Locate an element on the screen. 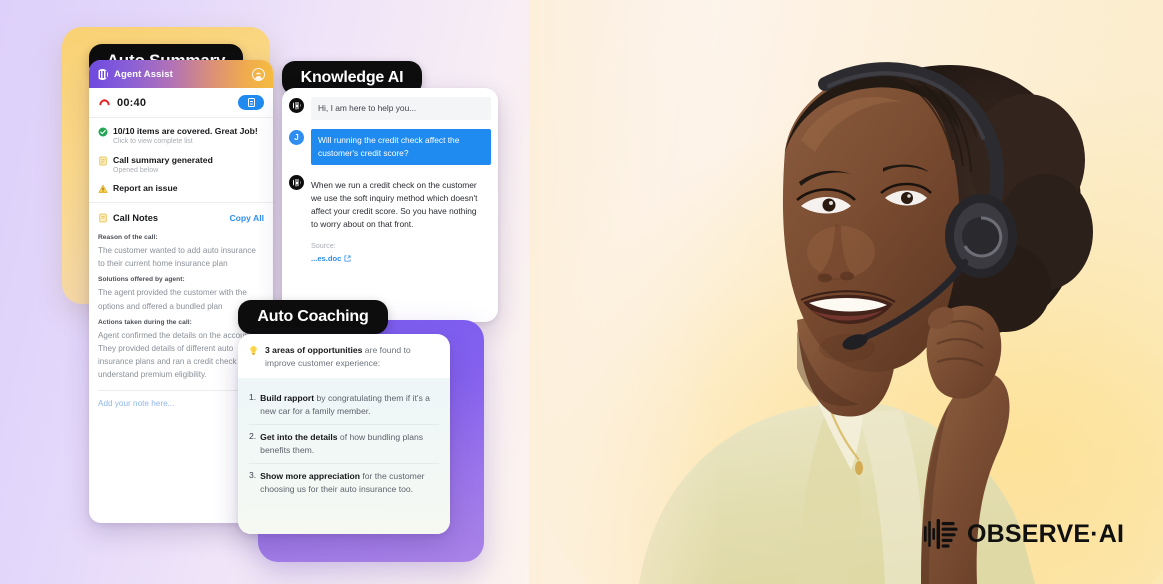 The image size is (1163, 584). call-timer: 00:40 is located at coordinates (132, 102).